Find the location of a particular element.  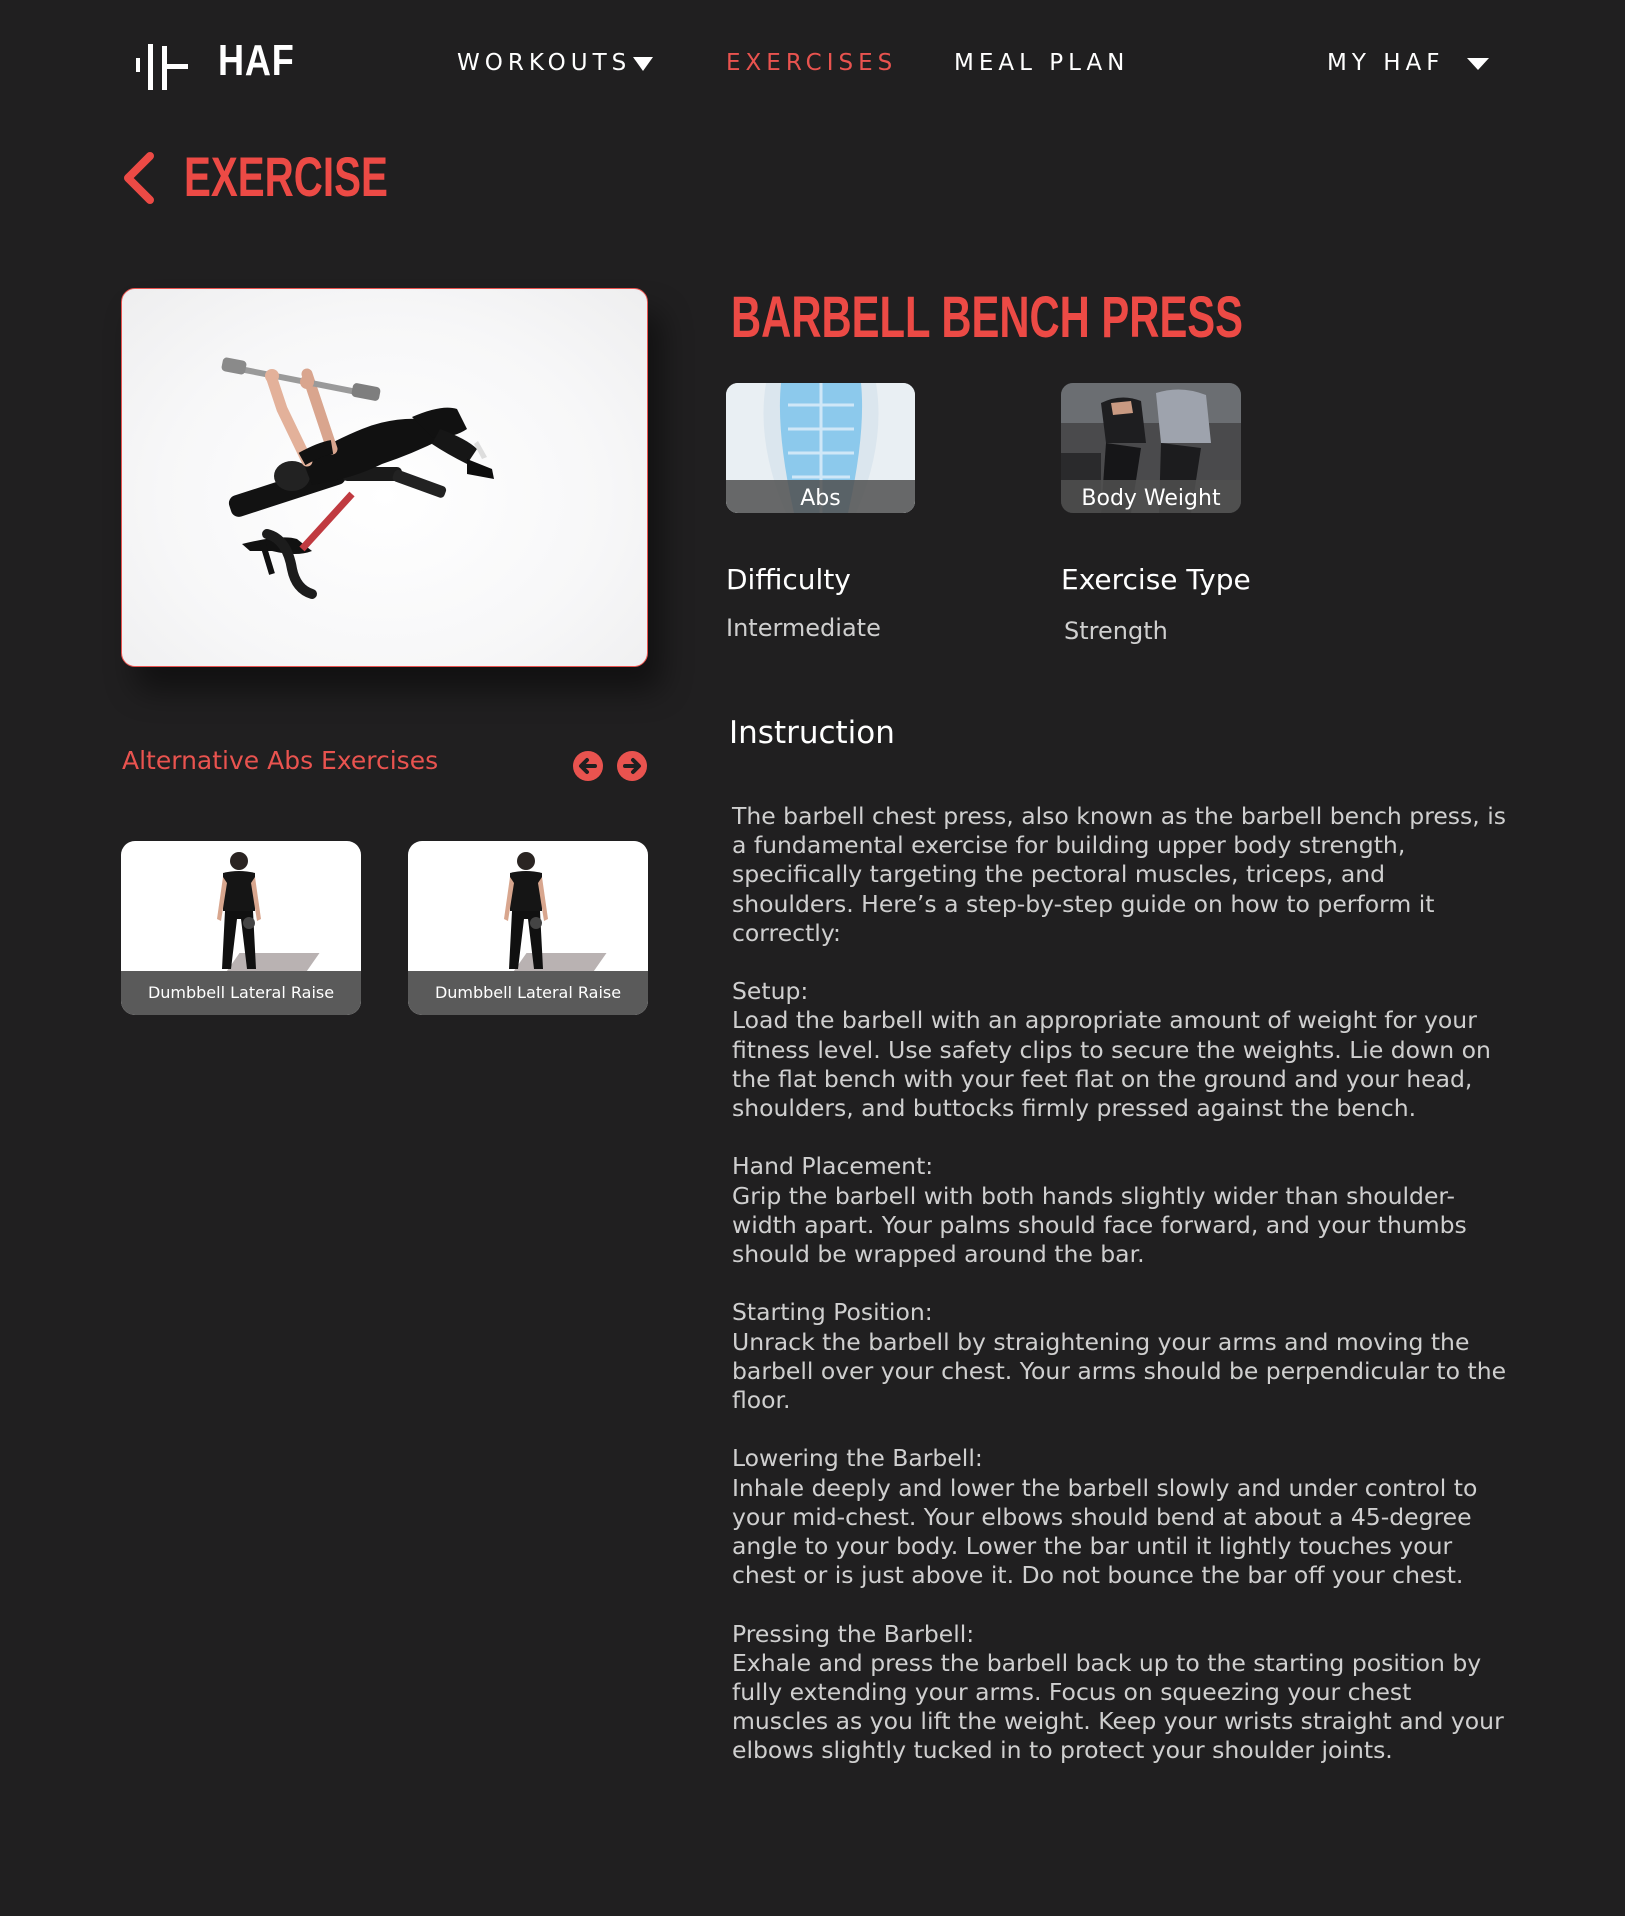

alternatives-prev-button is located at coordinates (588, 766).